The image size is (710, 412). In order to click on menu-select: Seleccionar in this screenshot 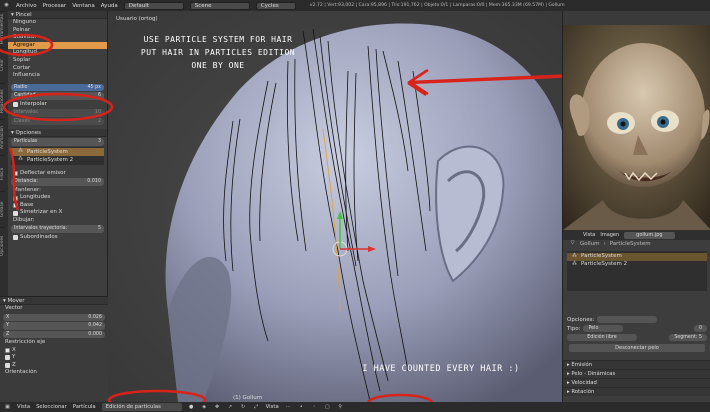, I will do `click(51, 407)`.